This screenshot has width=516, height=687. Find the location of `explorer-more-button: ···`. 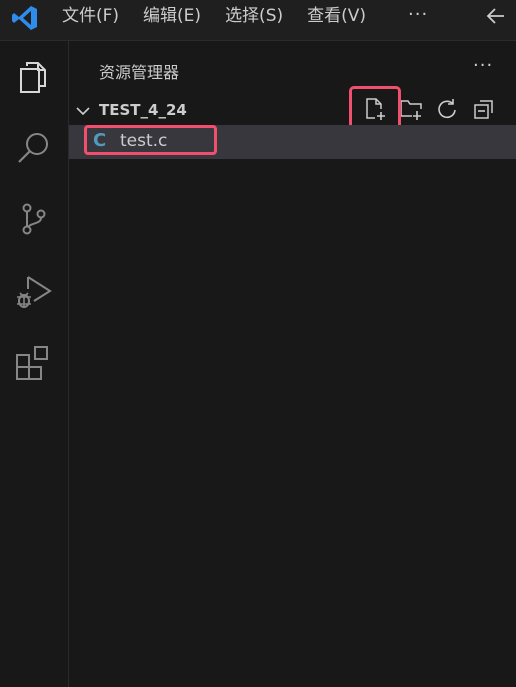

explorer-more-button: ··· is located at coordinates (483, 65).